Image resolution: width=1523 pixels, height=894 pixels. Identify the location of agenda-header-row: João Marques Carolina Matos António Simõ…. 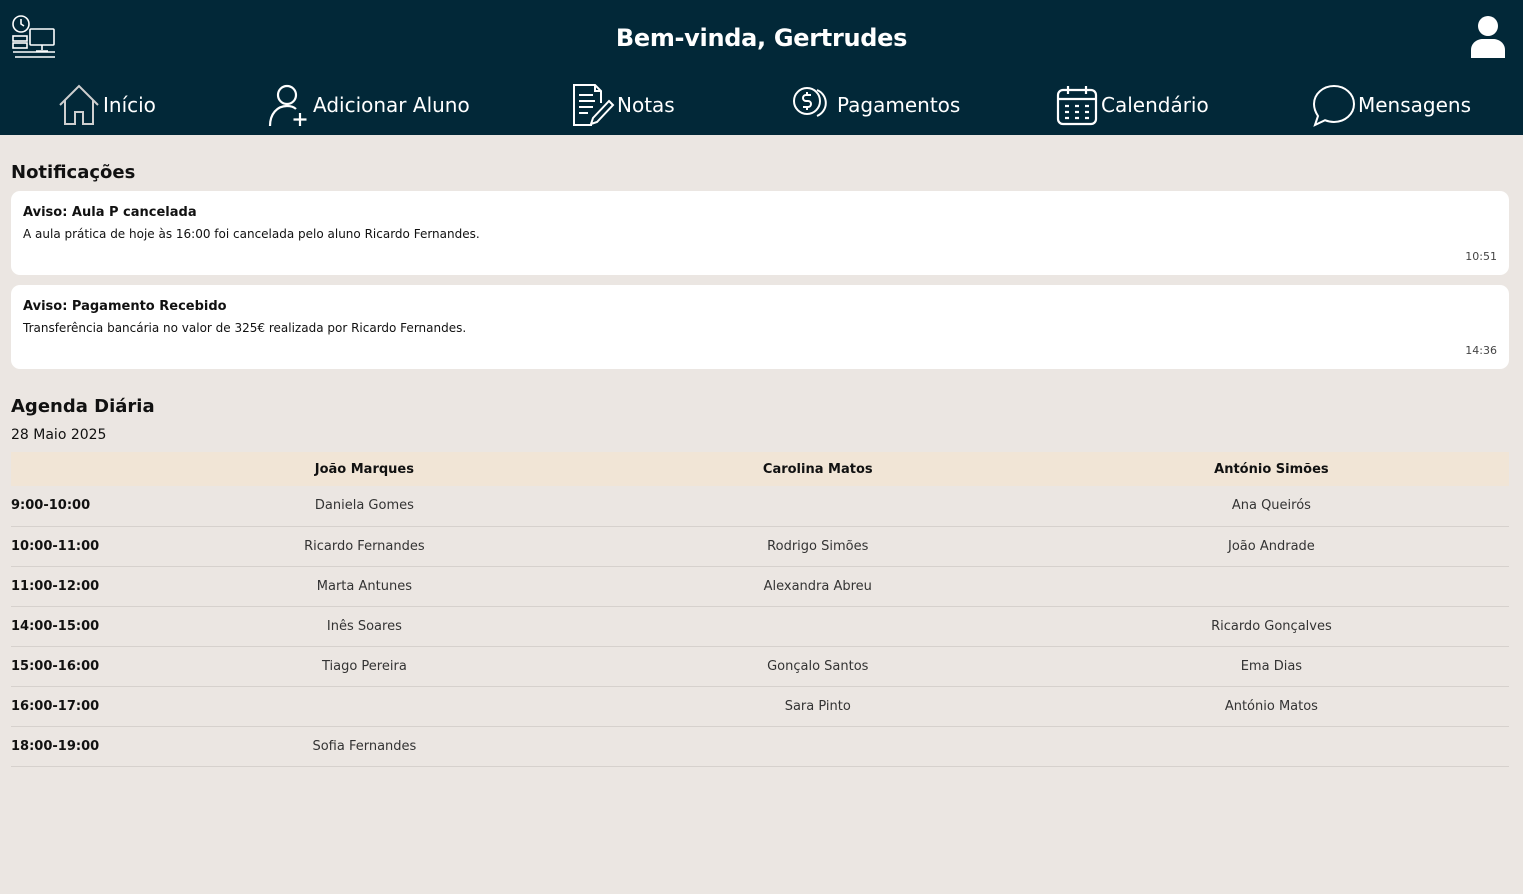
(760, 469).